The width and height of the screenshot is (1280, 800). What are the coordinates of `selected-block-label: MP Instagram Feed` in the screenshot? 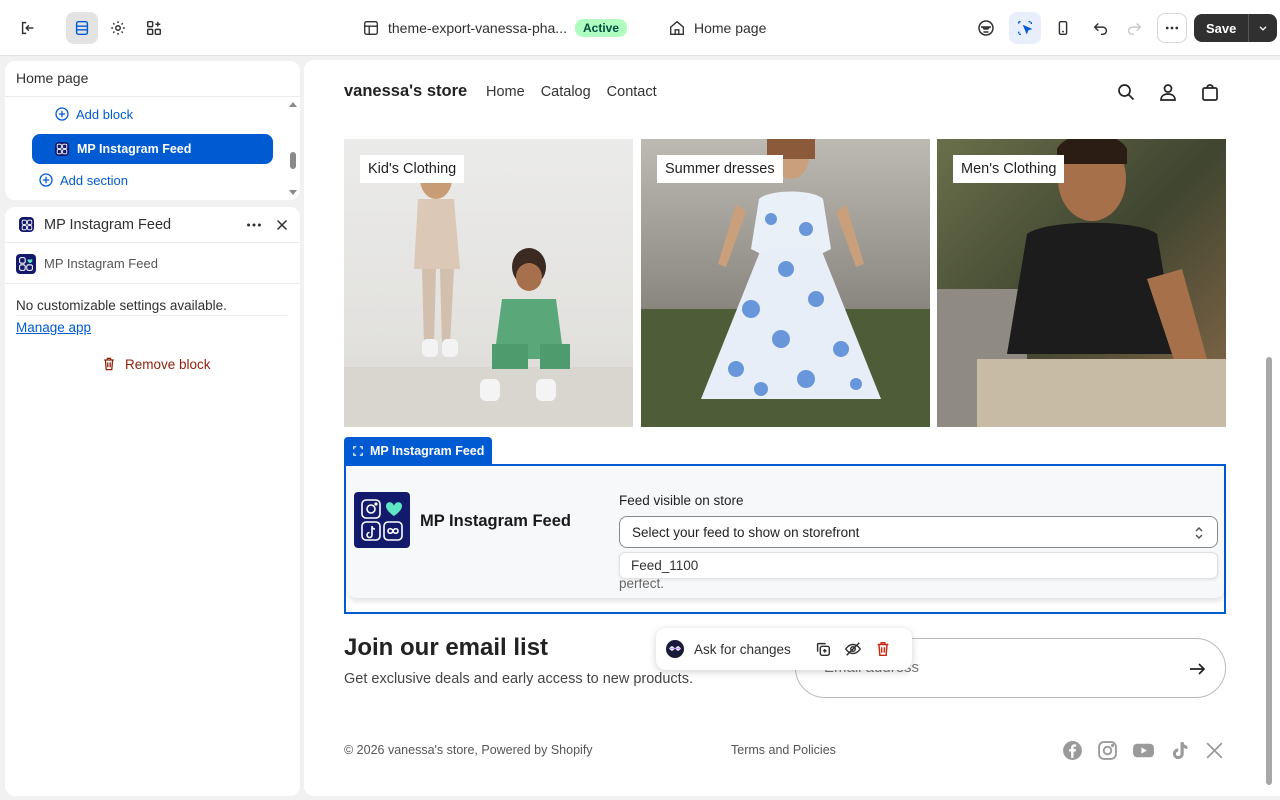 It's located at (427, 450).